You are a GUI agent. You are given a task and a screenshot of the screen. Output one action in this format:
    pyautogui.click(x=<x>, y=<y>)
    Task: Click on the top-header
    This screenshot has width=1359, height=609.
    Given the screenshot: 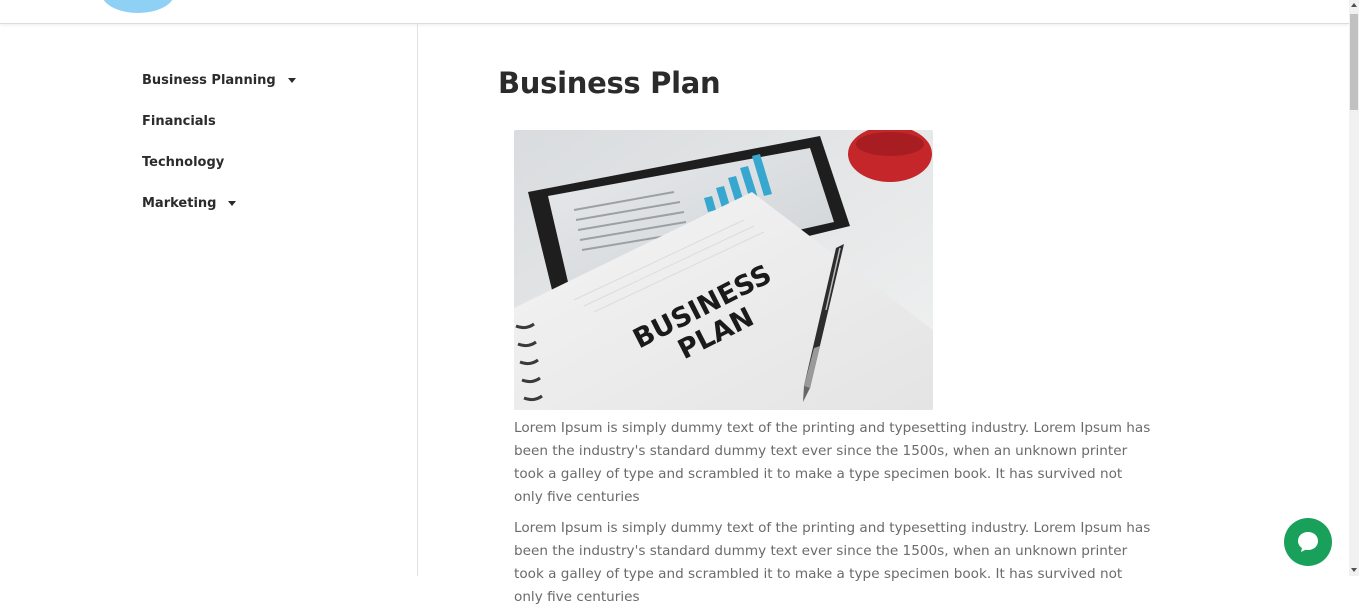 What is the action you would take?
    pyautogui.click(x=674, y=12)
    